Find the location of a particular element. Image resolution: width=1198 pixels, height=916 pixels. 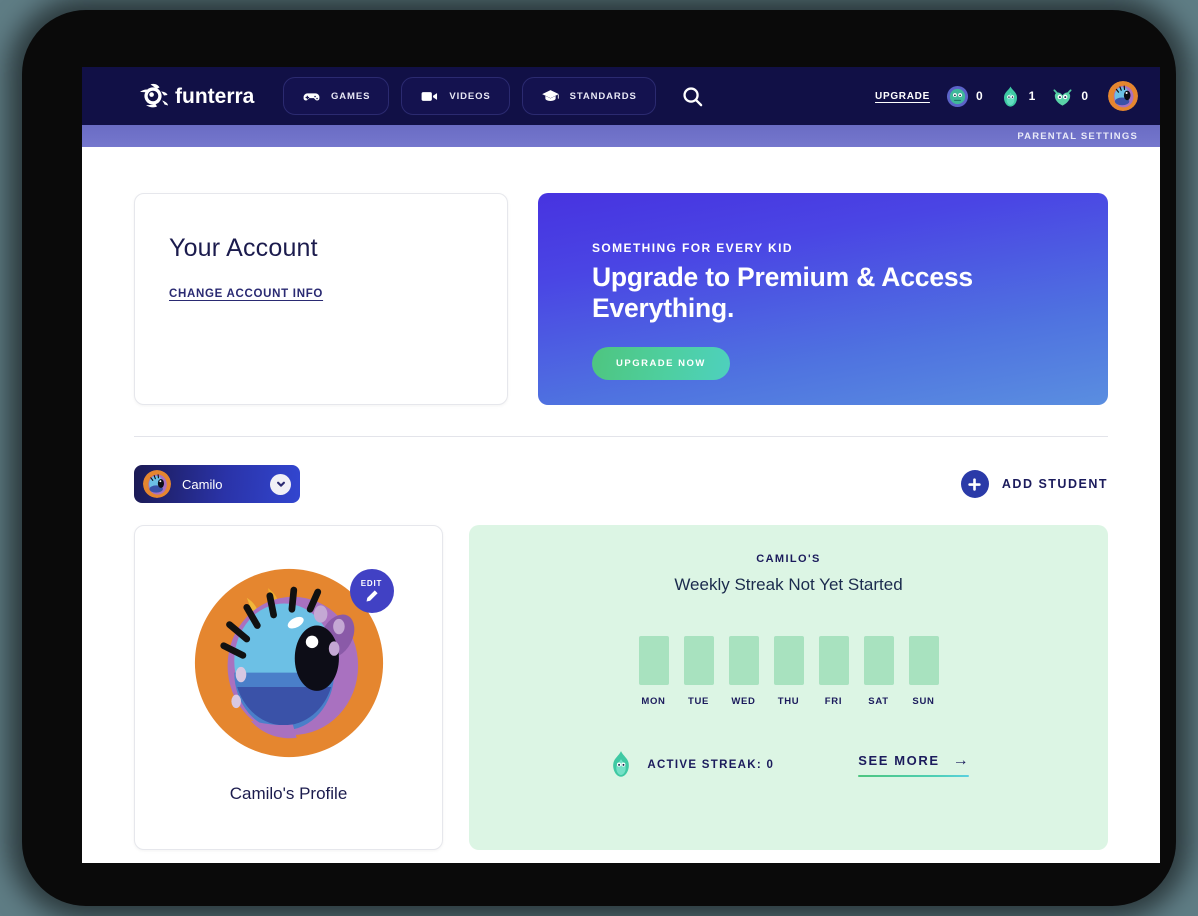

streak-day: TUE is located at coordinates (698, 671).